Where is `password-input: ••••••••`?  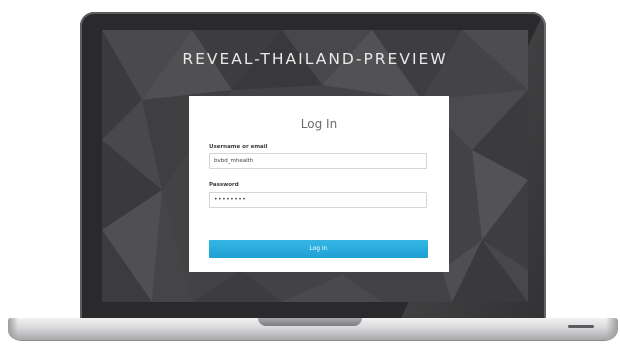 password-input: •••••••• is located at coordinates (318, 200).